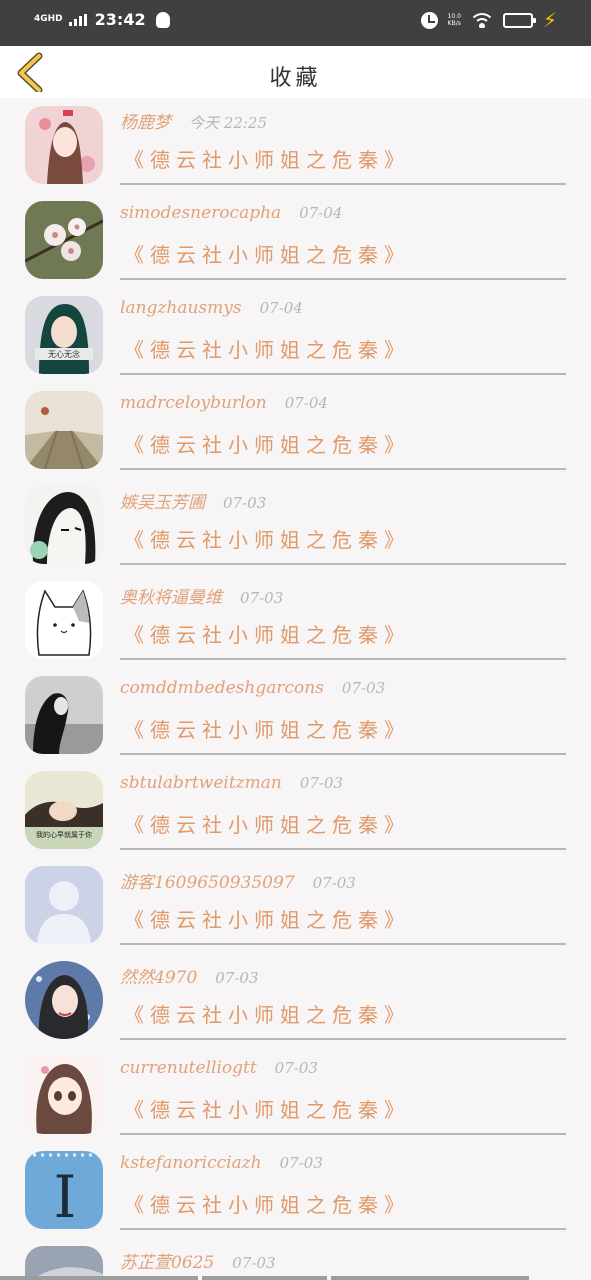 This screenshot has height=1280, width=591. I want to click on network-type: 4GHD, so click(48, 19).